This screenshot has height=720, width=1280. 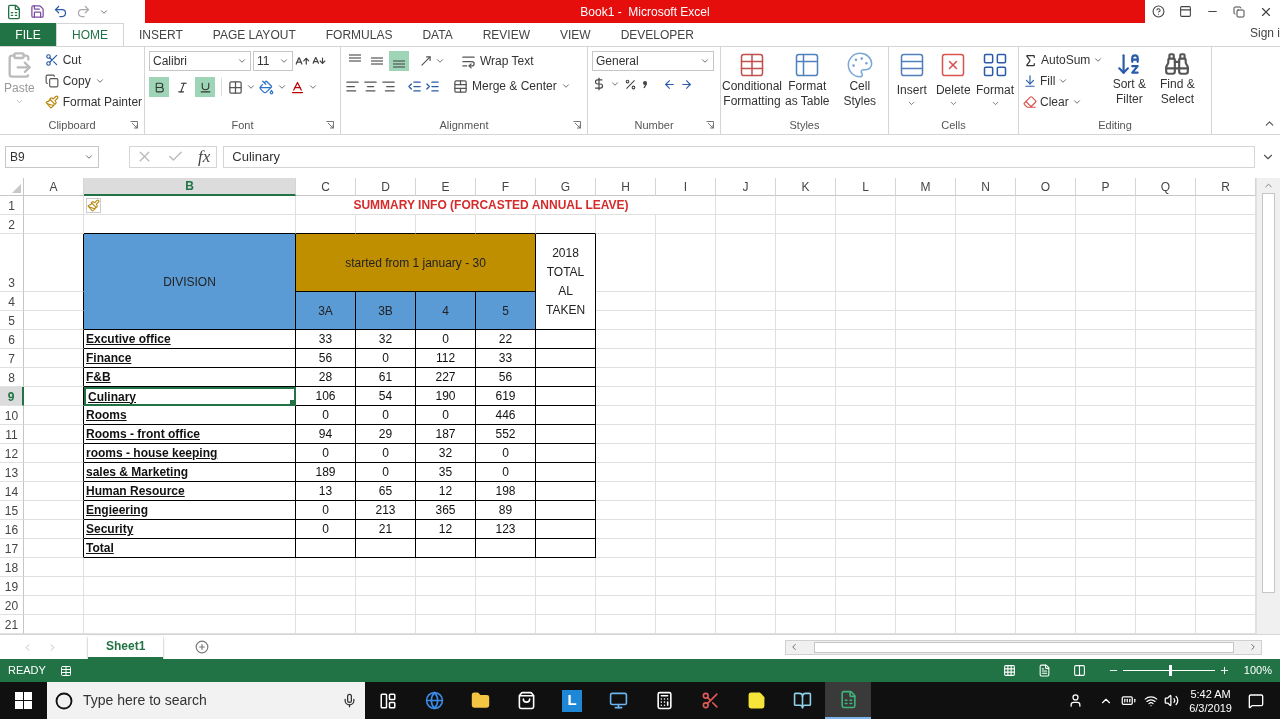 I want to click on horizontal-scrollbar, so click(x=1023, y=647).